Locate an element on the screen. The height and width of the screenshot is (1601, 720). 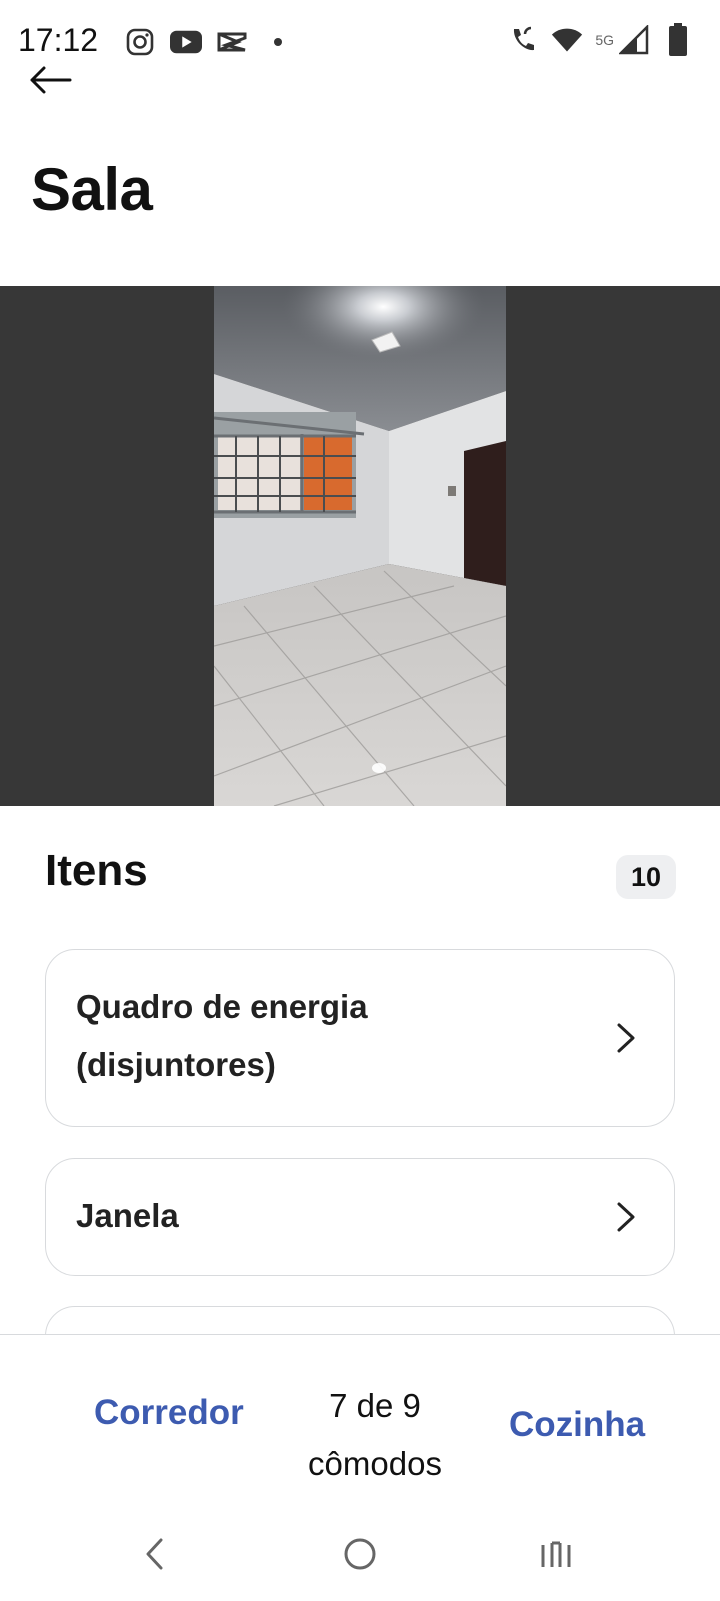
next-room-button: Cozinha is located at coordinates (577, 1425).